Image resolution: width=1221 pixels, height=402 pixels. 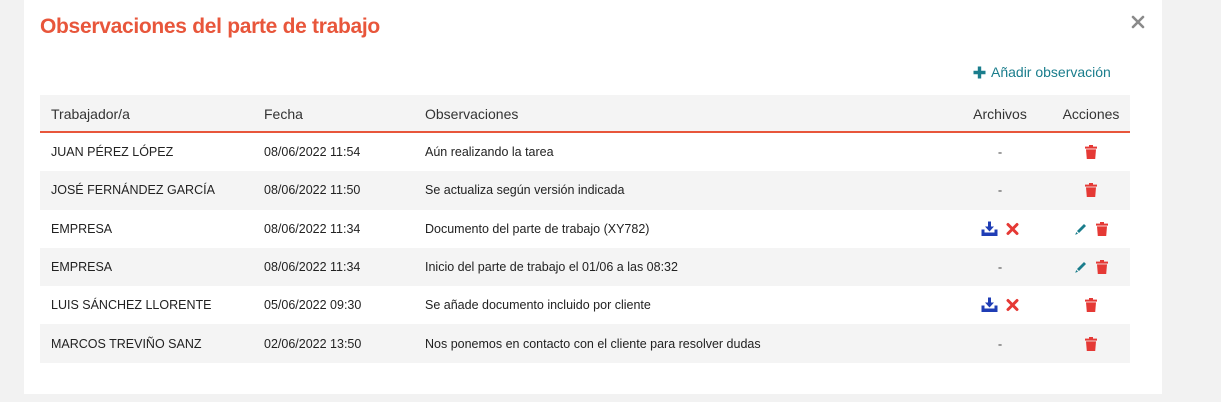 I want to click on close-icon, so click(x=1138, y=22).